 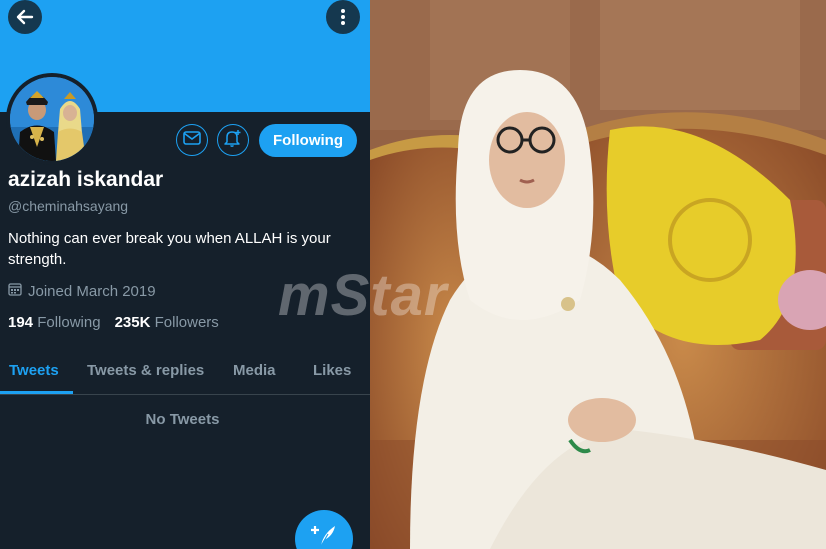 I want to click on envelope-icon, so click(x=192, y=140).